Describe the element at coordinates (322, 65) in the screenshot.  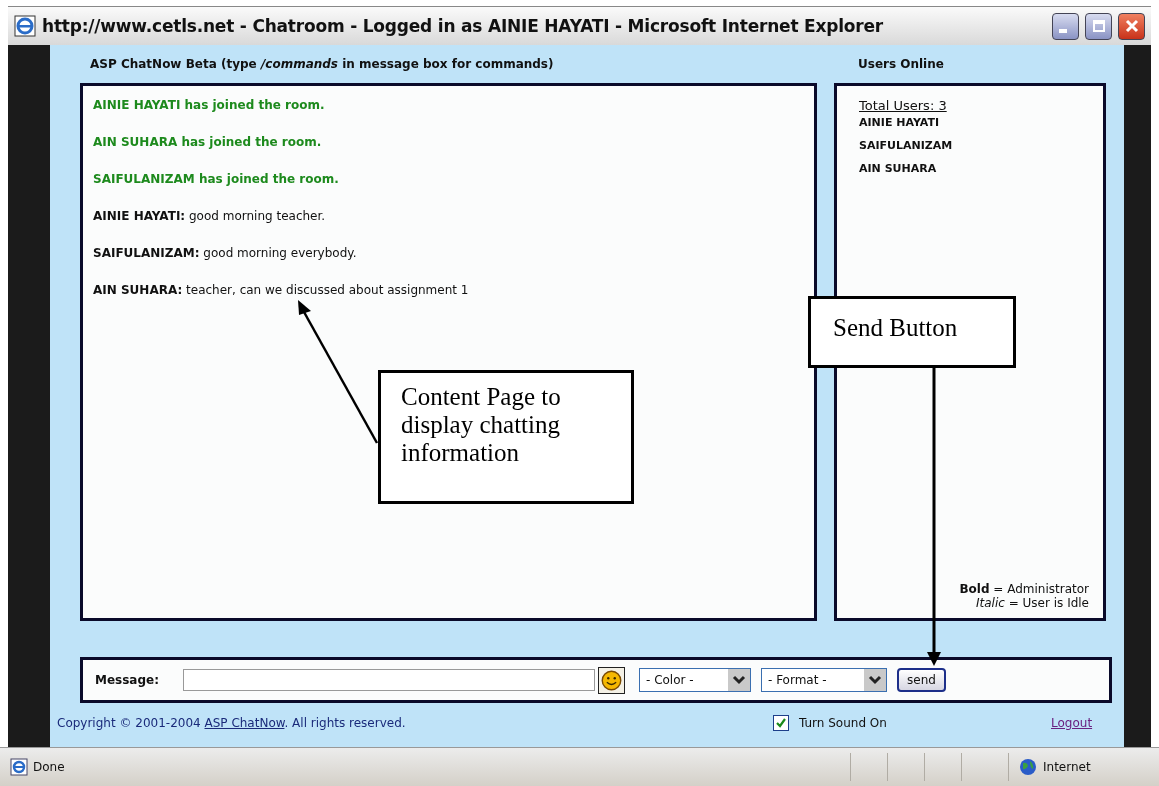
I see `chat-heading: ASP ChatNow Beta (type /commands in message box for commands)` at that location.